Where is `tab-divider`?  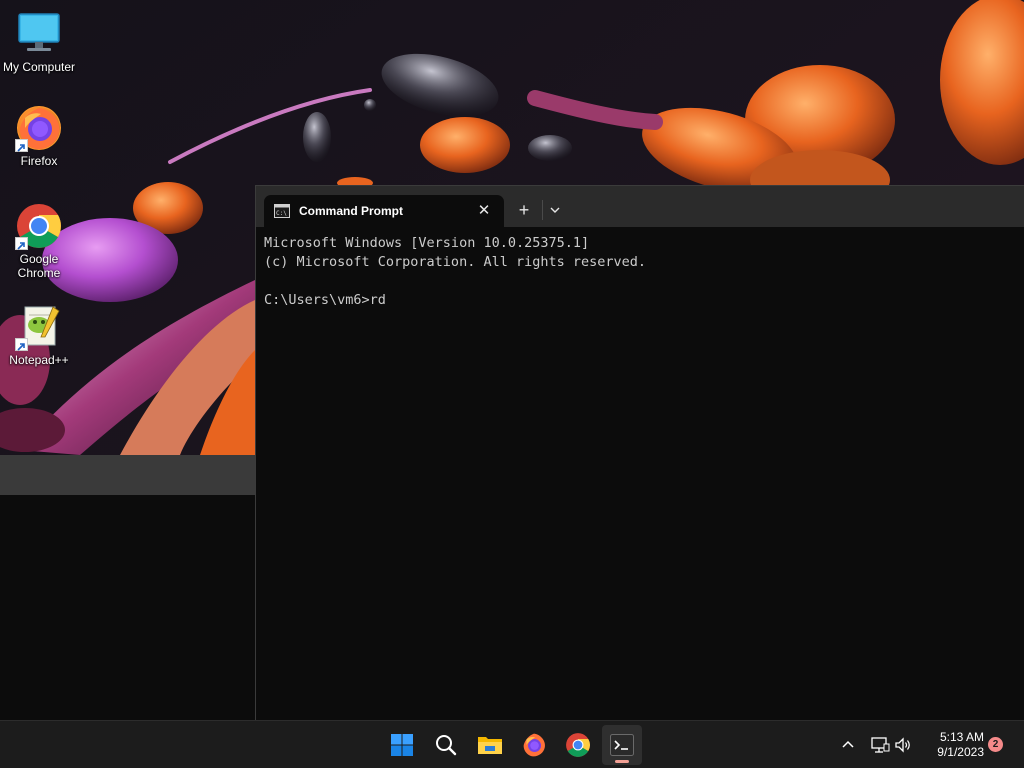
tab-divider is located at coordinates (542, 210).